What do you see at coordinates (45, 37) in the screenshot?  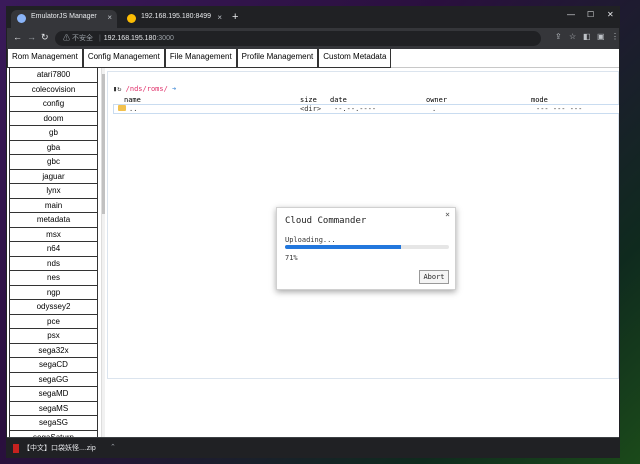 I see `reload-icon: ↻` at bounding box center [45, 37].